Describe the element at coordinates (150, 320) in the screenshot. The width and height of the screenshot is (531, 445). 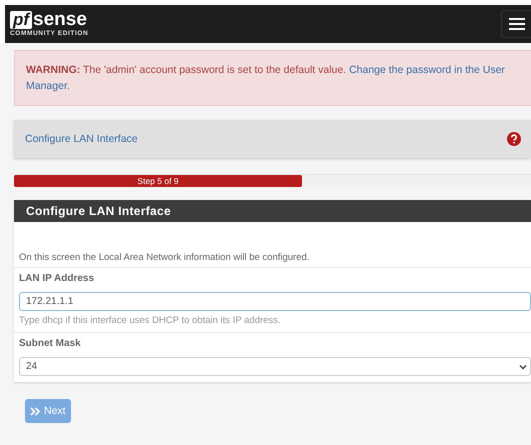
I see `help-text: Type dhcp if this interface uses DHCP to obtain its IP address.` at that location.